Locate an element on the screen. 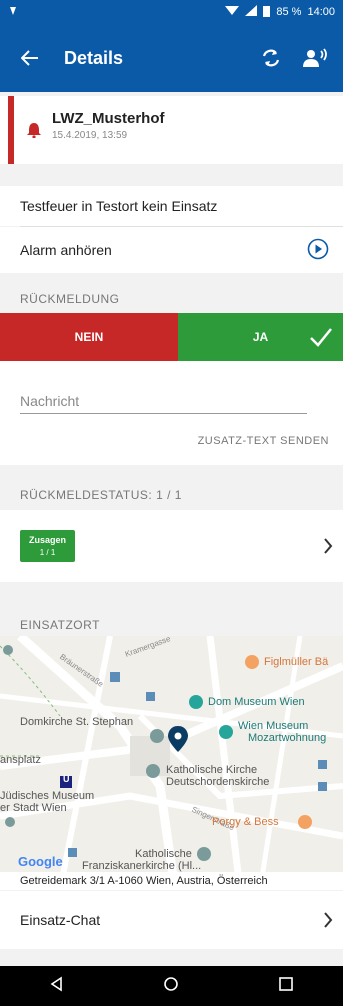 This screenshot has height=1006, width=343. nav-recents-button is located at coordinates (286, 986).